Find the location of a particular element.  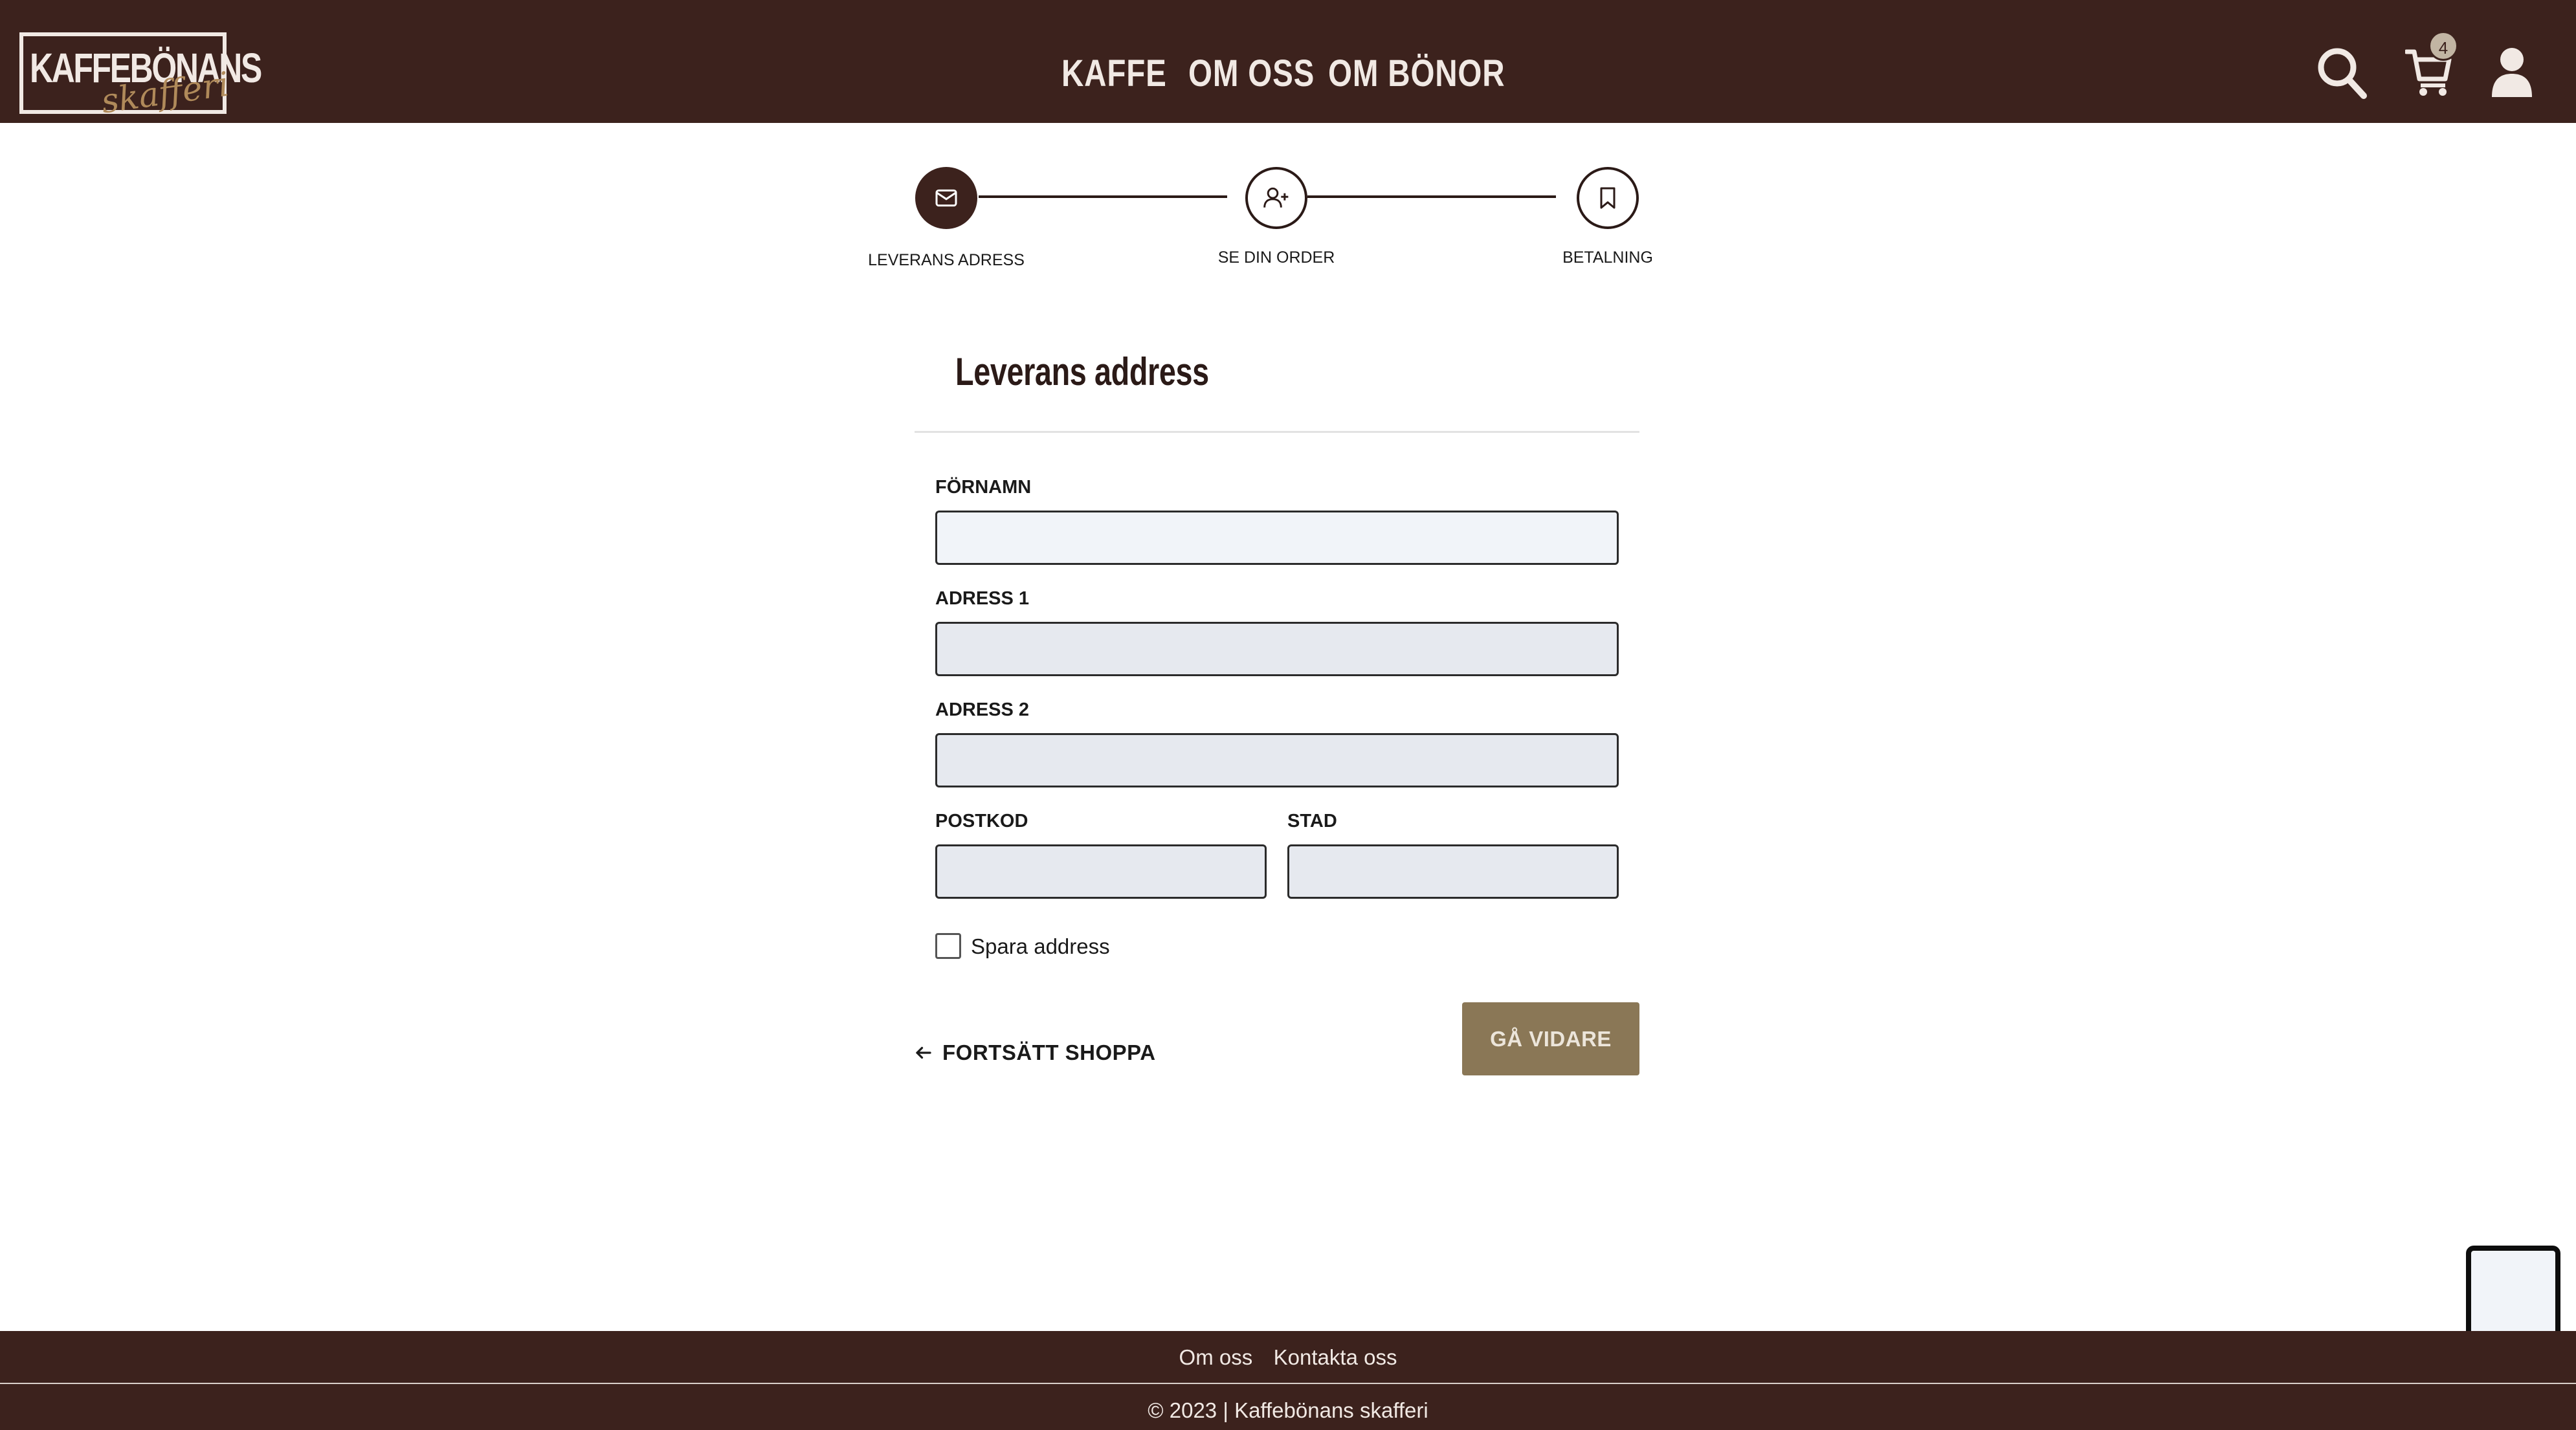

nav-link-om-oss: OM OSS is located at coordinates (1251, 73).